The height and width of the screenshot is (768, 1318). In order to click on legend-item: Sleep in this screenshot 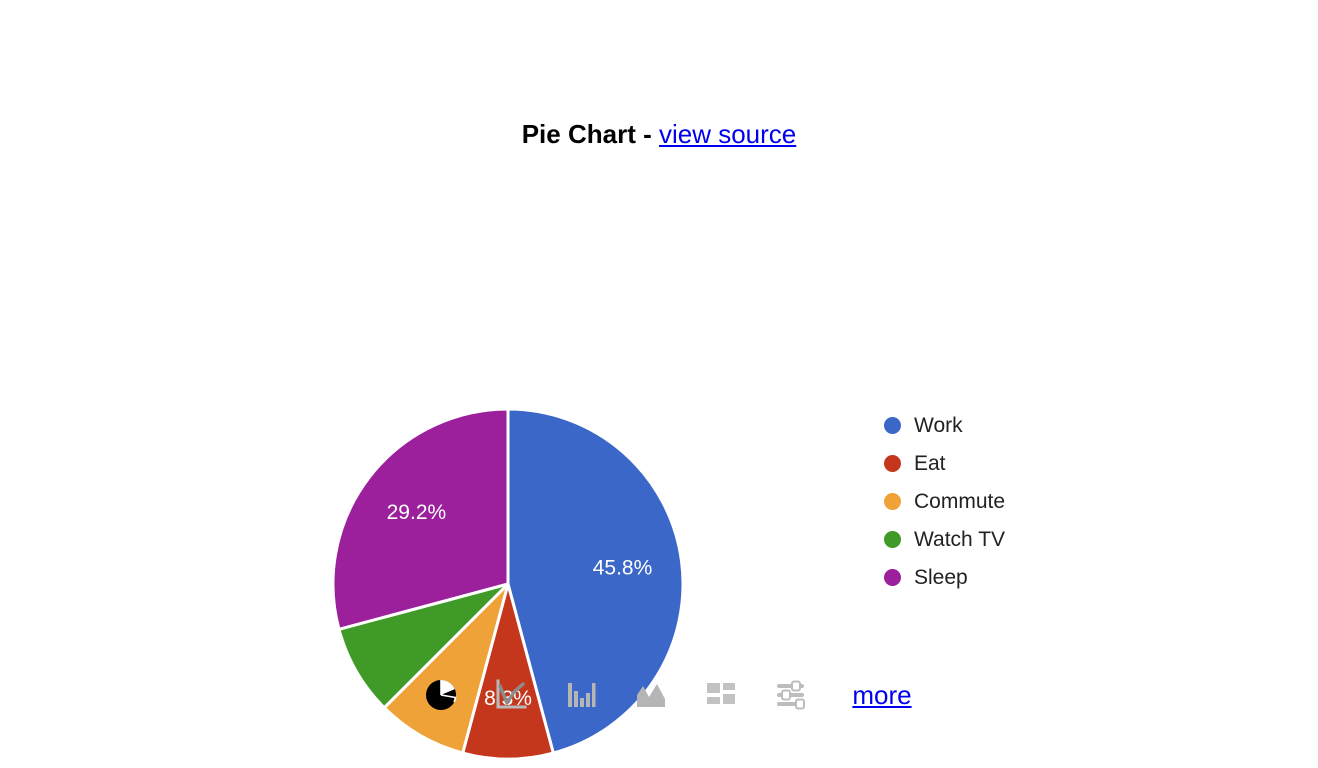, I will do `click(1014, 577)`.